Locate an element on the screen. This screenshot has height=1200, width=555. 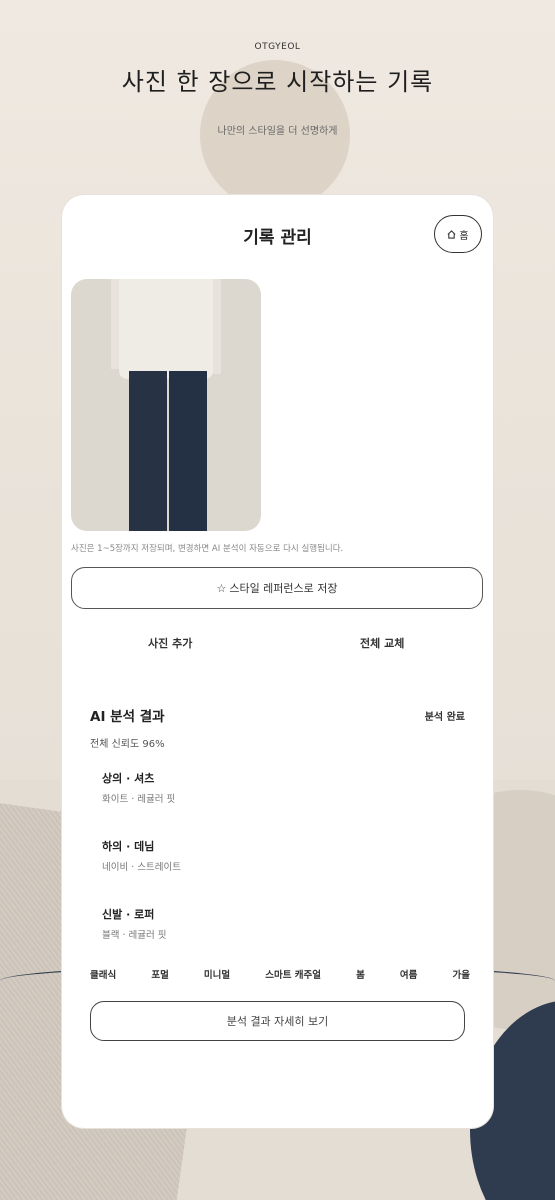
photo-jeans-left is located at coordinates (148, 451).